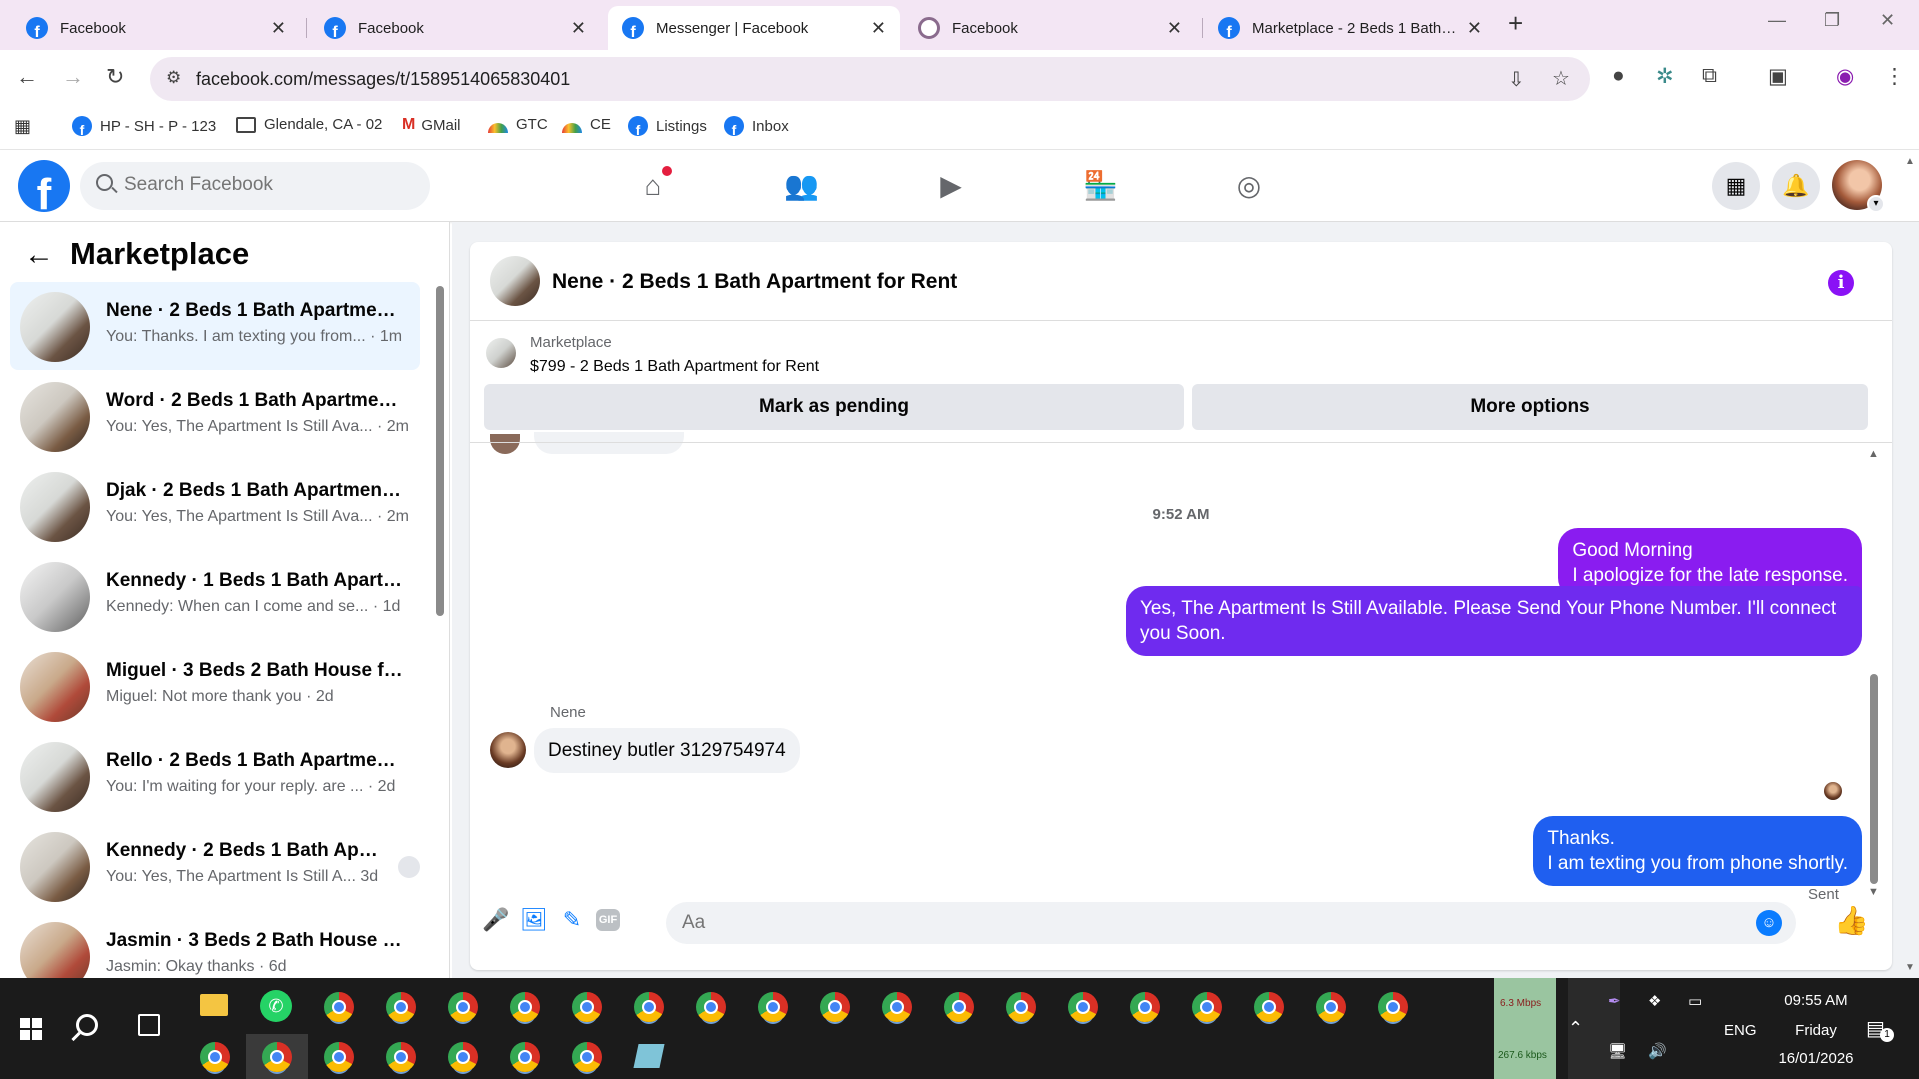 Image resolution: width=1919 pixels, height=1079 pixels. Describe the element at coordinates (22, 126) in the screenshot. I see `apps-grid-icon: ▦` at that location.